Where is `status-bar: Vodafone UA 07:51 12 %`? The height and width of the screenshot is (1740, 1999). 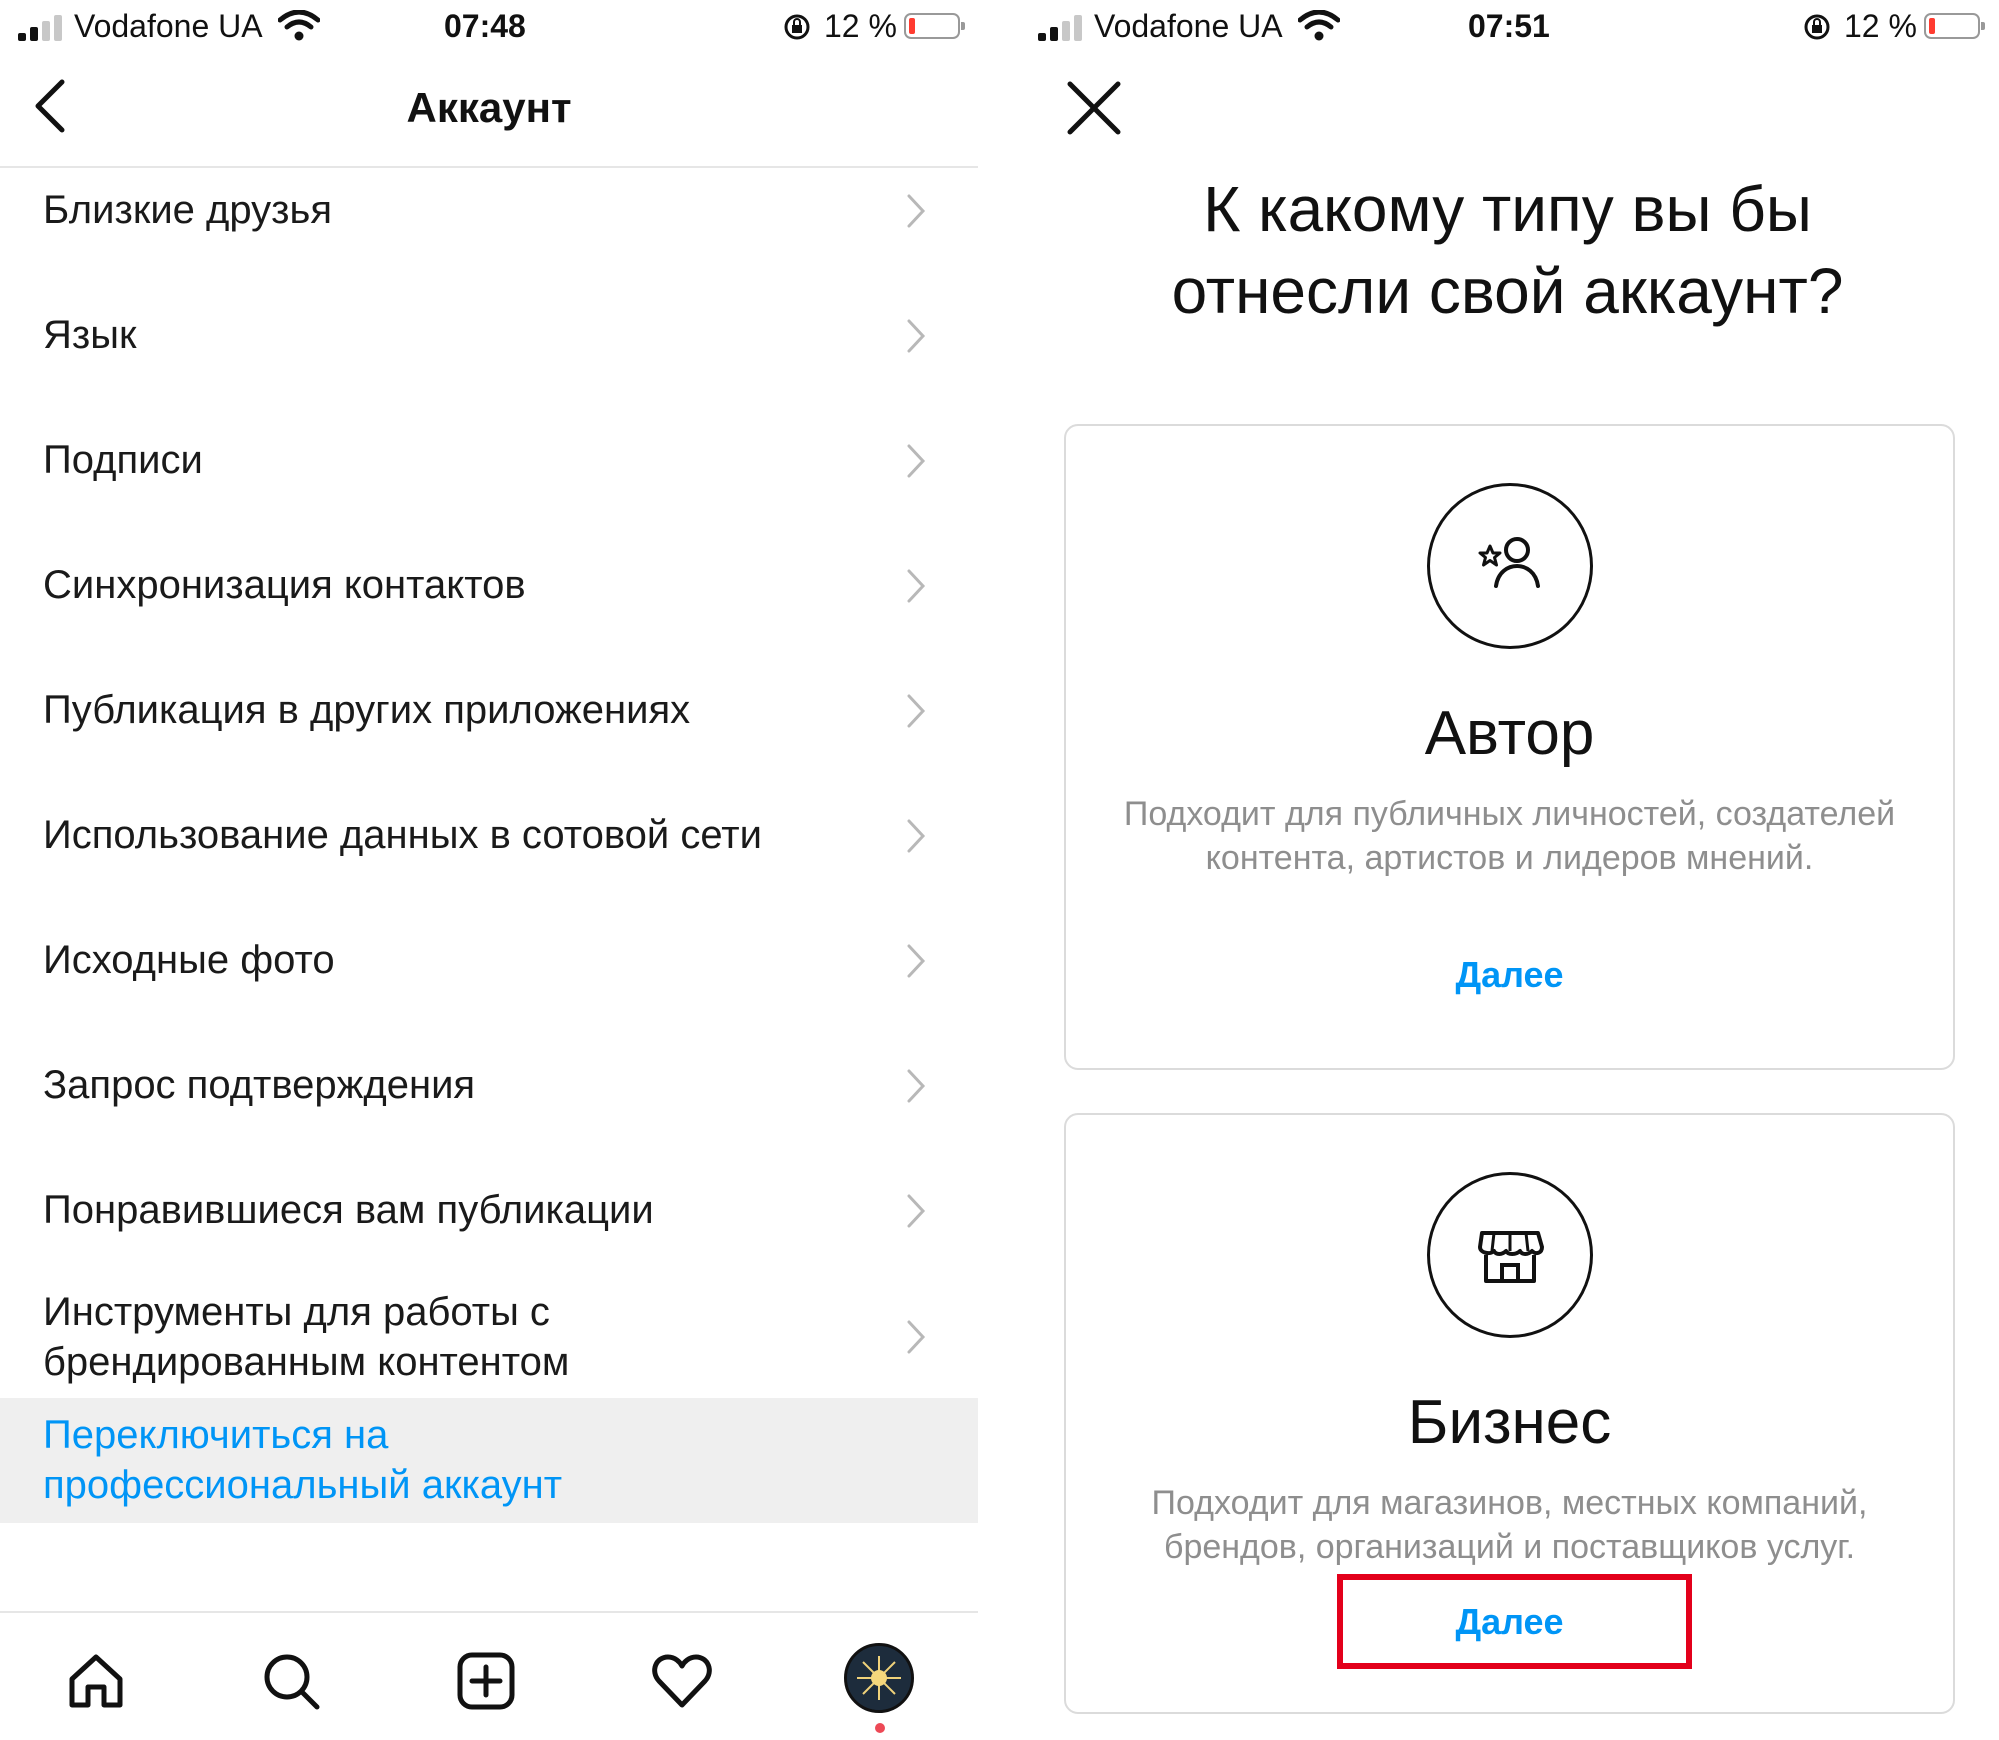
status-bar: Vodafone UA 07:51 12 % is located at coordinates (1507, 28).